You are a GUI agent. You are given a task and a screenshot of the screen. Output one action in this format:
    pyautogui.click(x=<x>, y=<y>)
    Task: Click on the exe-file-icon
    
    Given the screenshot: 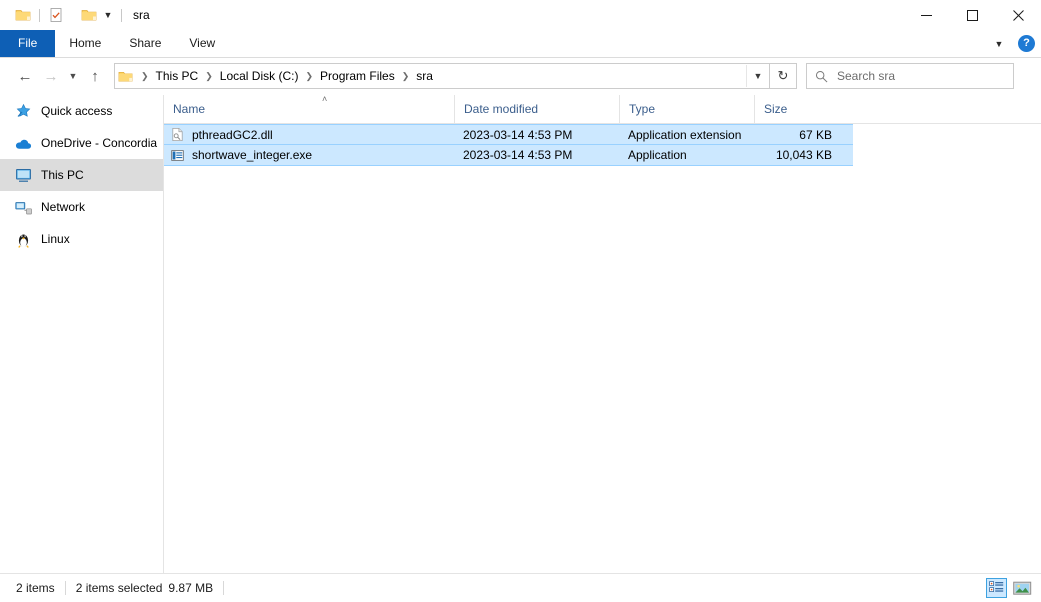 What is the action you would take?
    pyautogui.click(x=177, y=155)
    